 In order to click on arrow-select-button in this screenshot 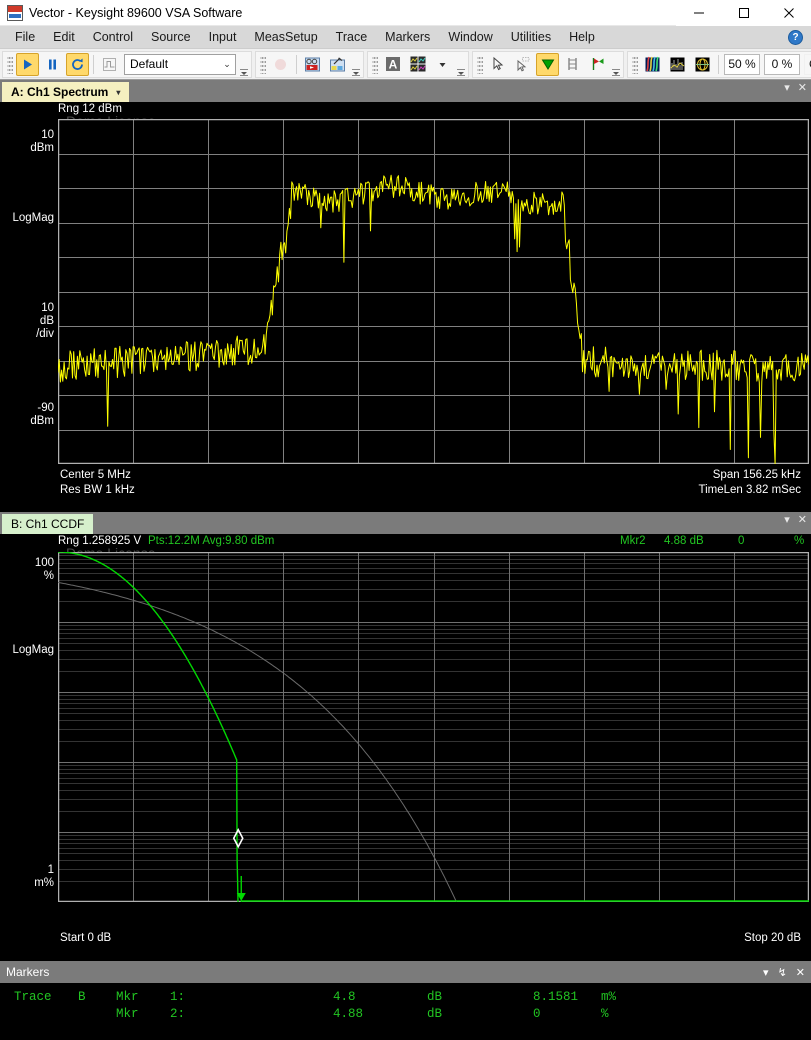, I will do `click(497, 64)`.